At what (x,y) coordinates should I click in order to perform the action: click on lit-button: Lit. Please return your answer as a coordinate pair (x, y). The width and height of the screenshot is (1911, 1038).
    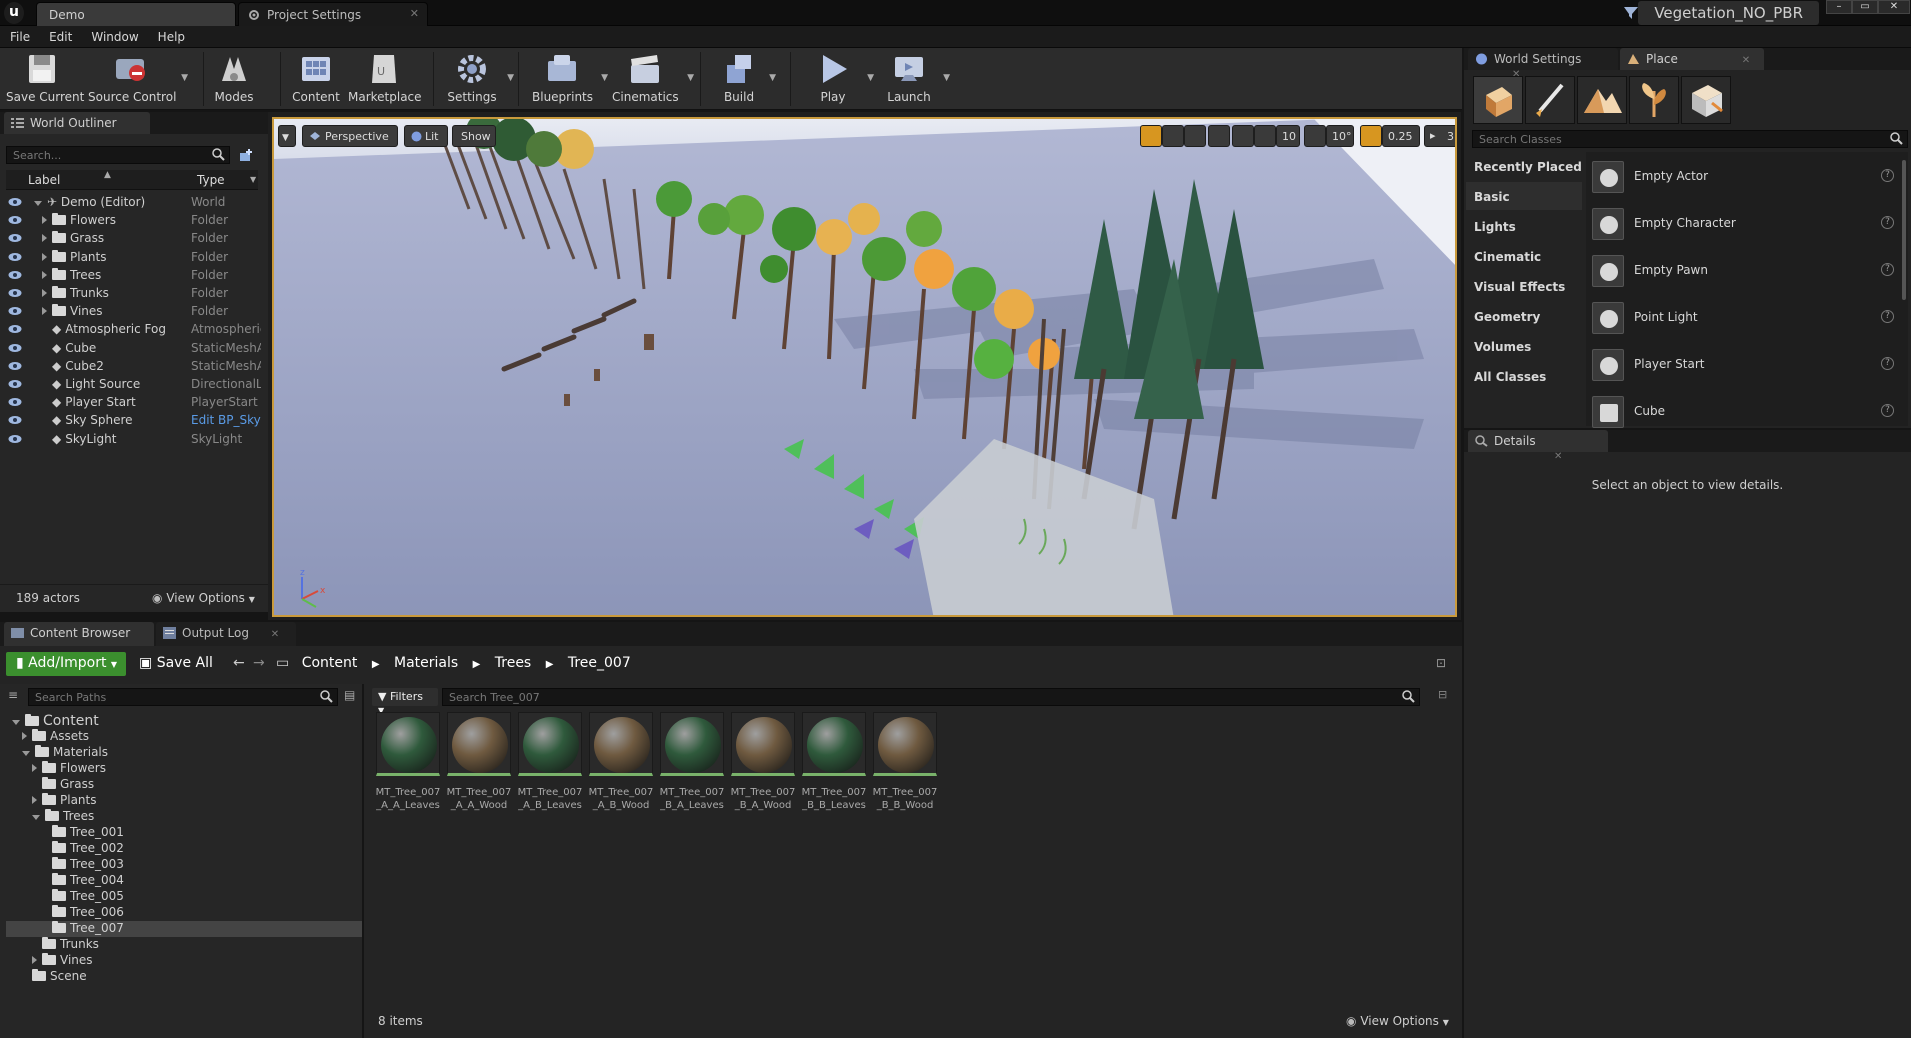
    Looking at the image, I should click on (426, 136).